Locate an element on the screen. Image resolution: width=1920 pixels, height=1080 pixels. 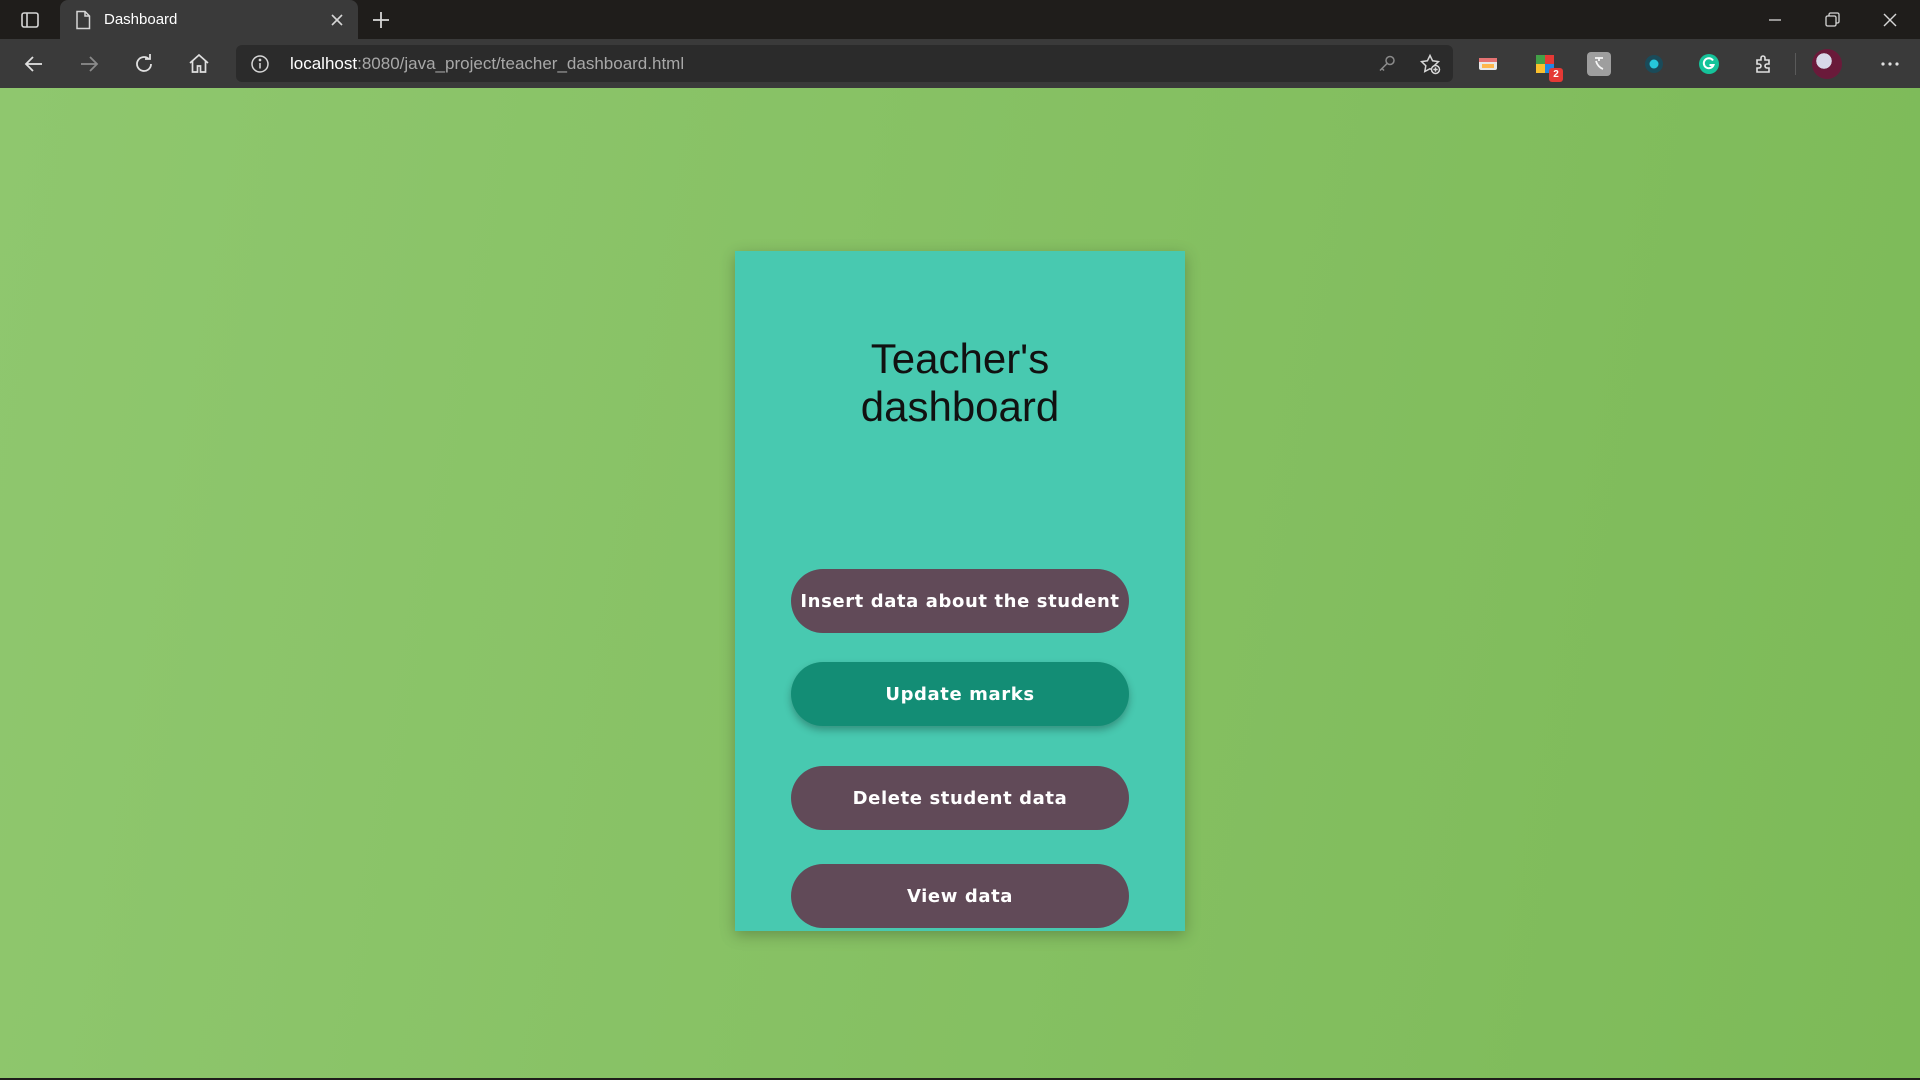
forward-icon is located at coordinates (89, 64).